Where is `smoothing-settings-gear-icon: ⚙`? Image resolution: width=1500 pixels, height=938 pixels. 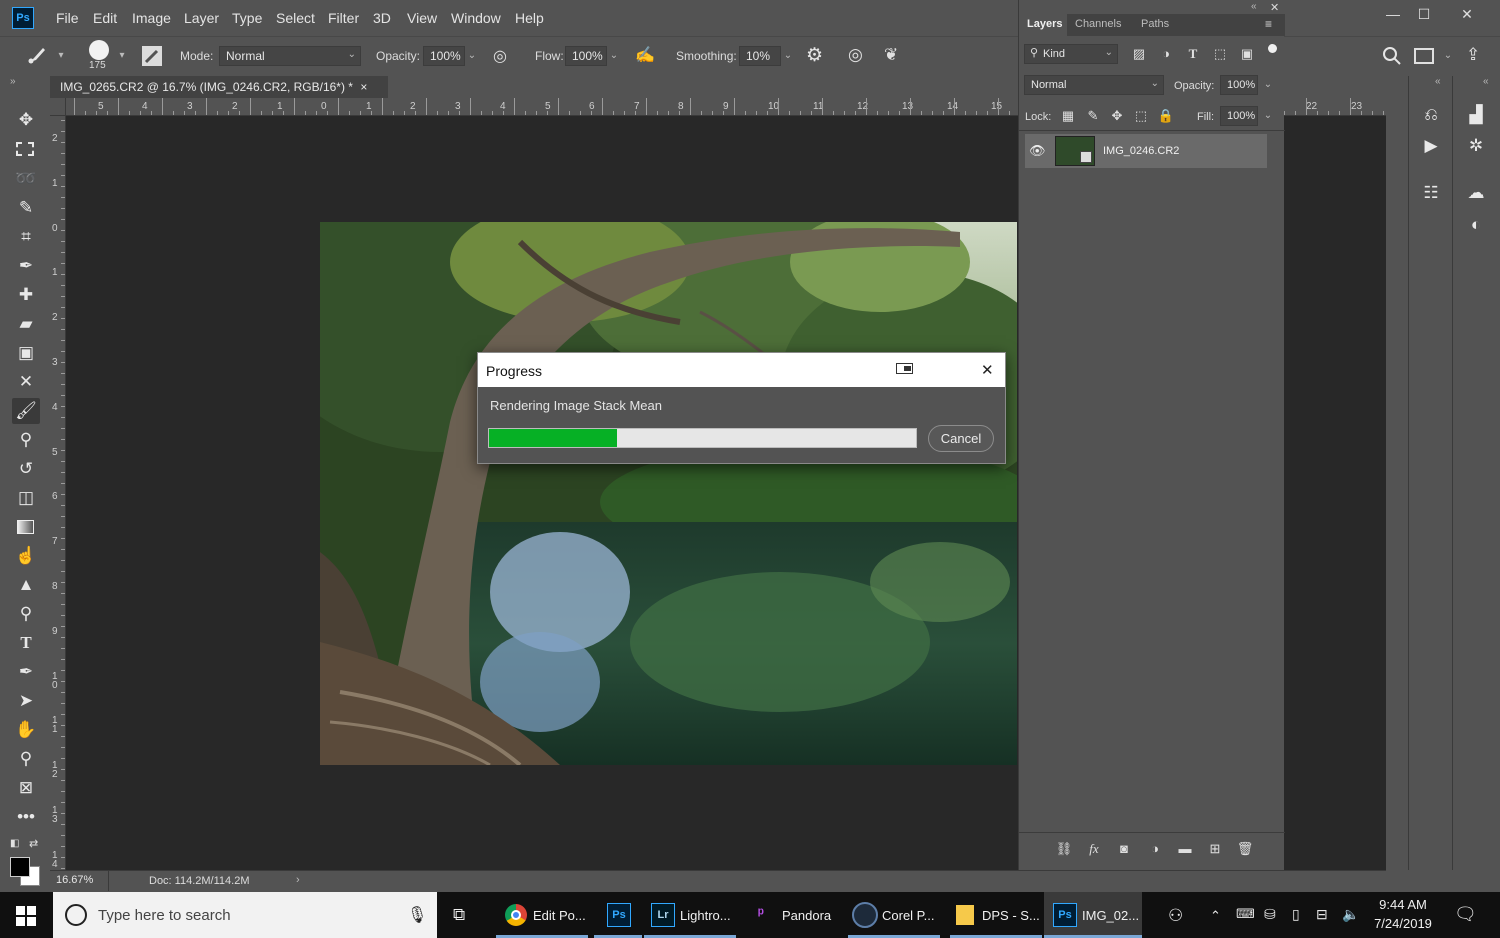 smoothing-settings-gear-icon: ⚙ is located at coordinates (814, 55).